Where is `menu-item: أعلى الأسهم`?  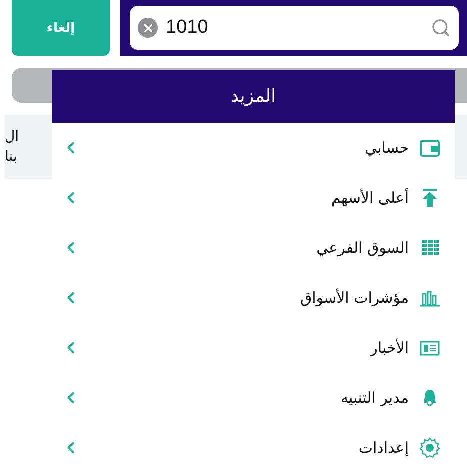
menu-item: أعلى الأسهم is located at coordinates (253, 198).